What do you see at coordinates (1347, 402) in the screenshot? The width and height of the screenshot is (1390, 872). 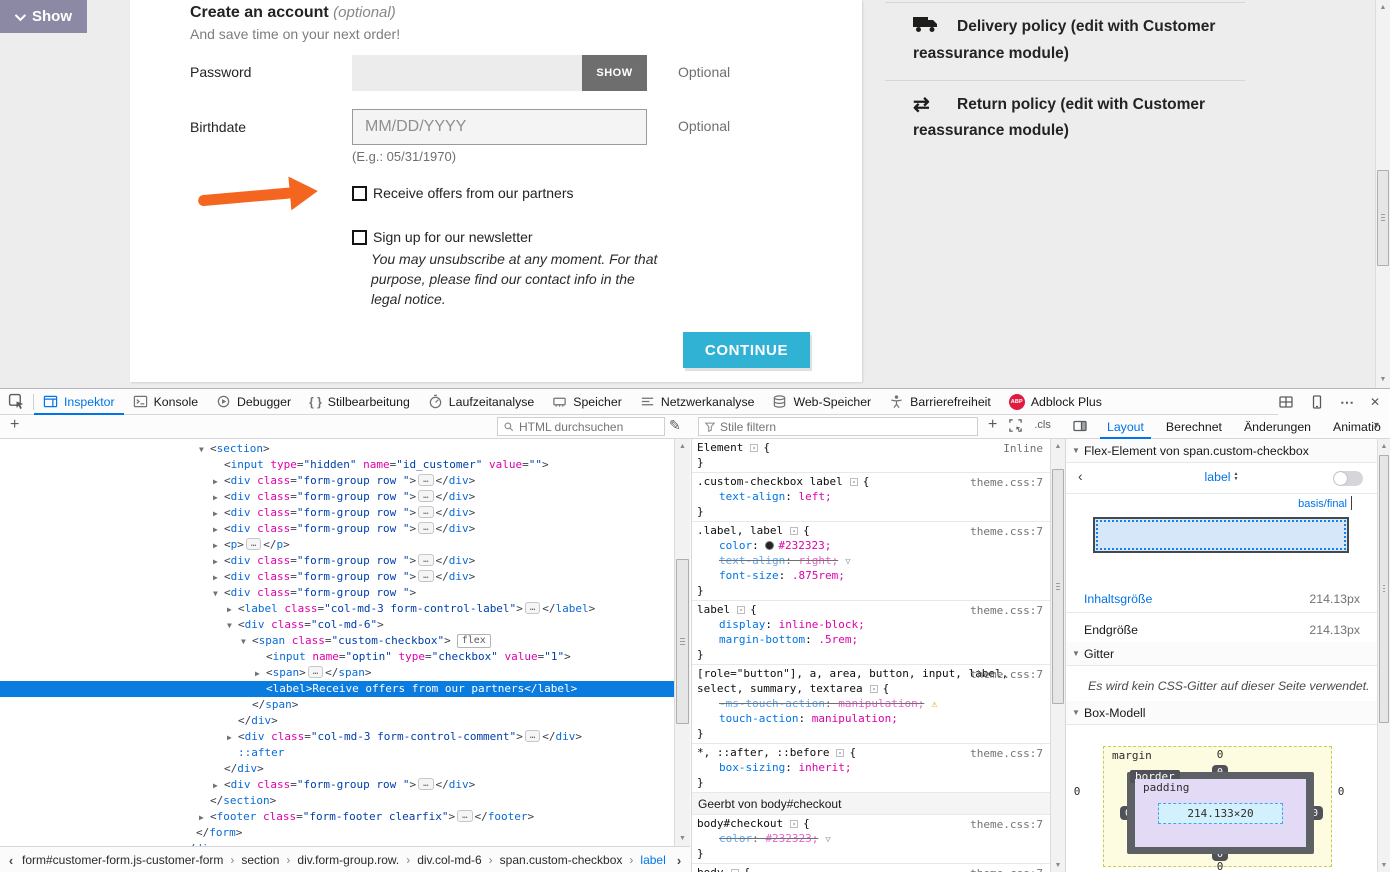 I see `meatball-menu-icon: ⋯` at bounding box center [1347, 402].